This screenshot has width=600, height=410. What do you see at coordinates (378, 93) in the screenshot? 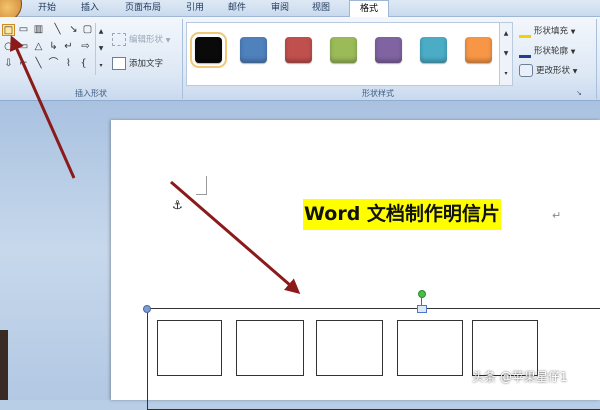
I see `shape-styles-group-label: 形状样式` at bounding box center [378, 93].